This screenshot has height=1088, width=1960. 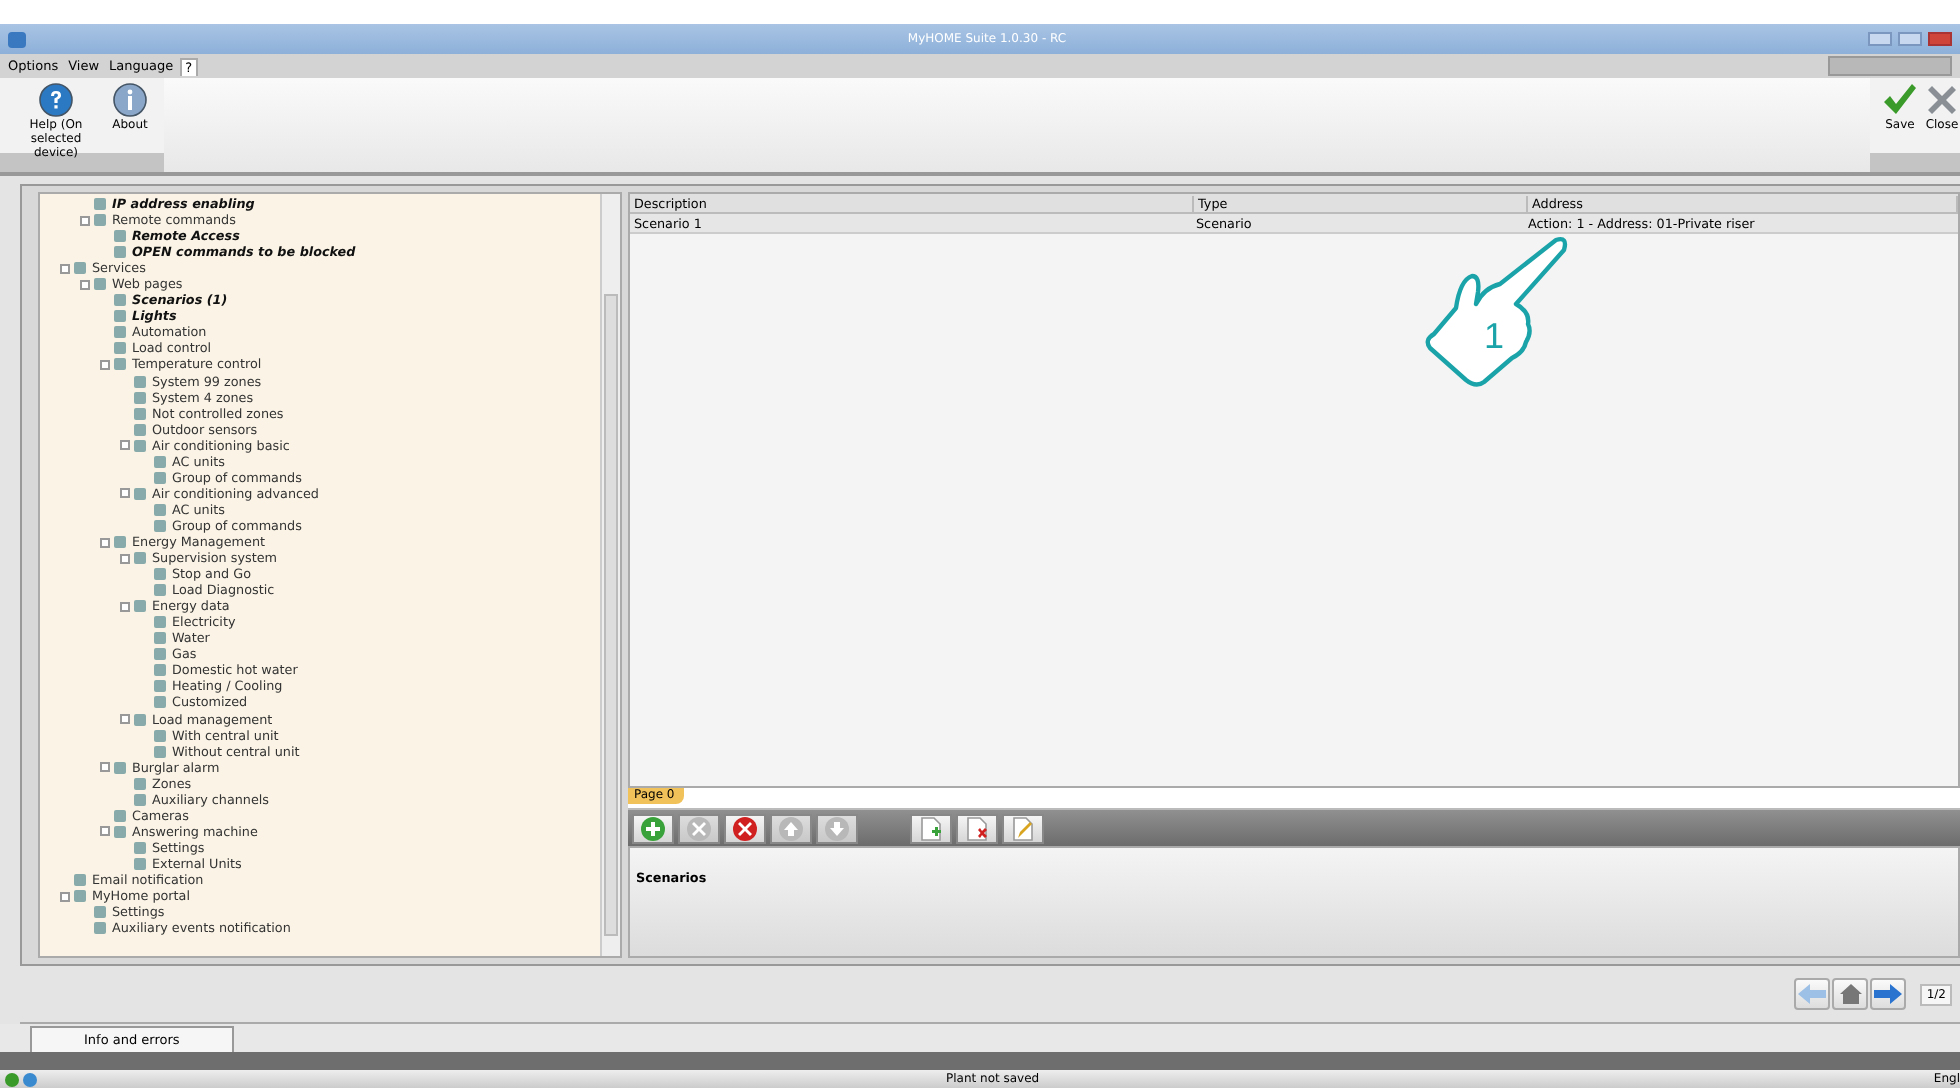 I want to click on up-arrow-icon, so click(x=791, y=828).